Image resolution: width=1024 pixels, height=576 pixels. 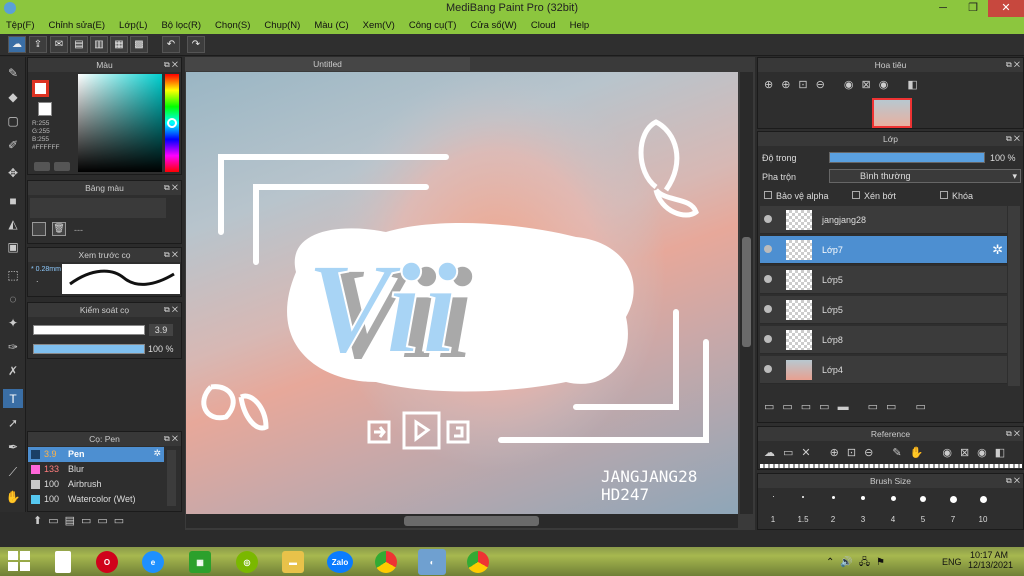 I want to click on menu-cloud: Cloud, so click(x=543, y=25).